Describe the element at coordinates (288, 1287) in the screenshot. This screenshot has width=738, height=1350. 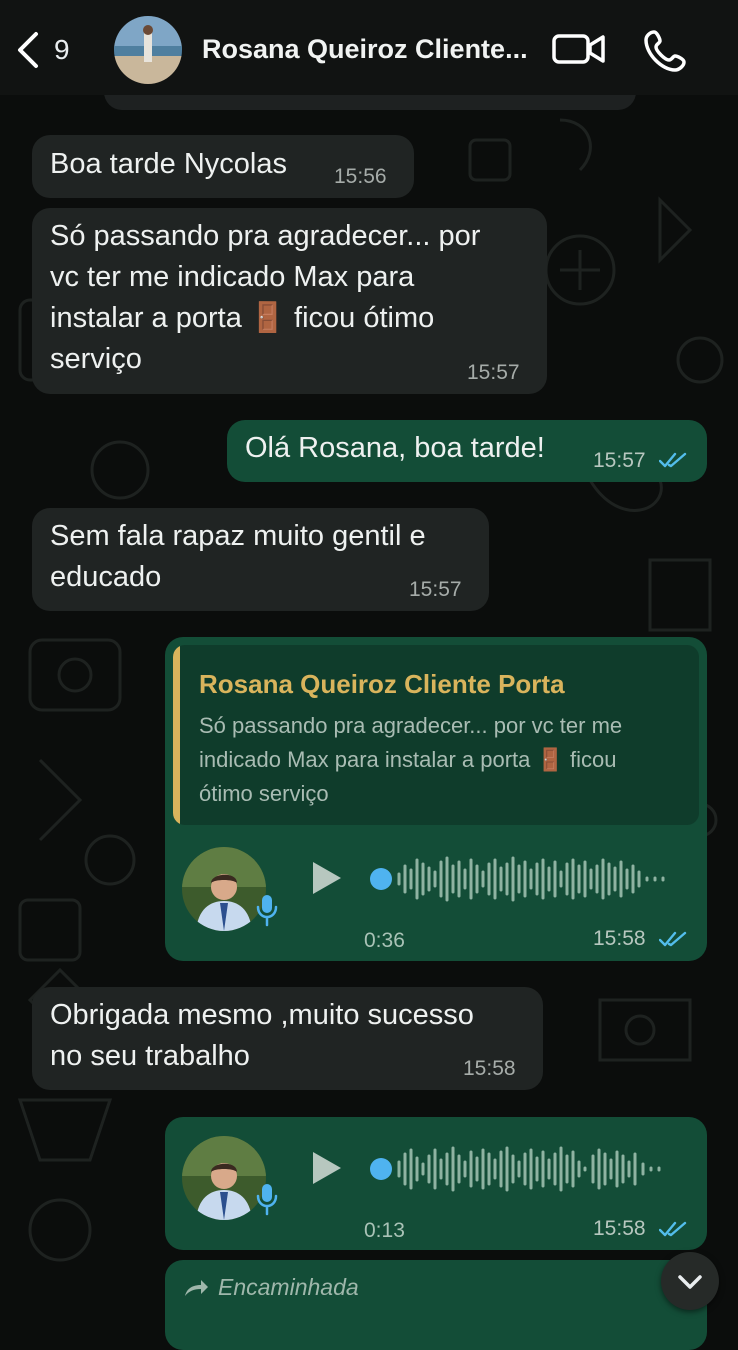
I see `forwarded-label: Encaminhada` at that location.